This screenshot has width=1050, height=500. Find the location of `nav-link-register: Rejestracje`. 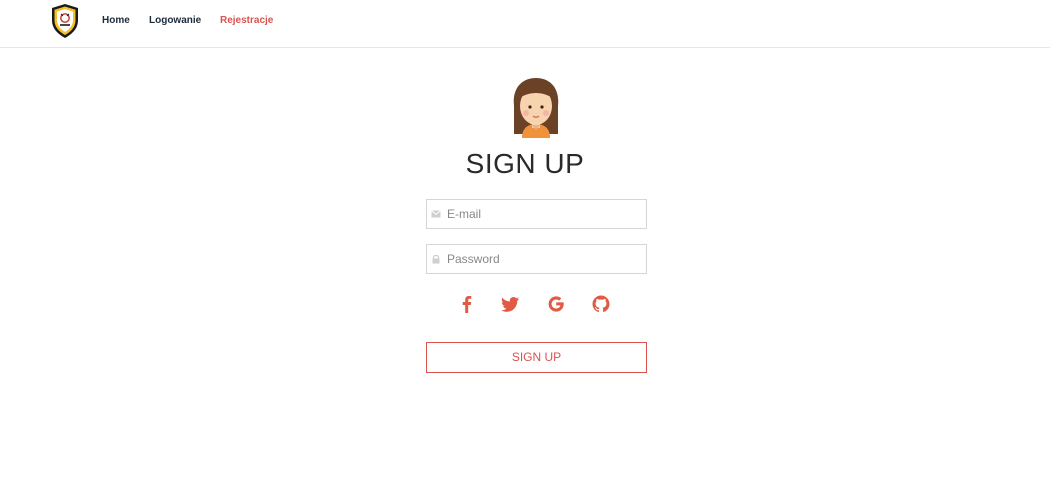

nav-link-register: Rejestracje is located at coordinates (246, 20).